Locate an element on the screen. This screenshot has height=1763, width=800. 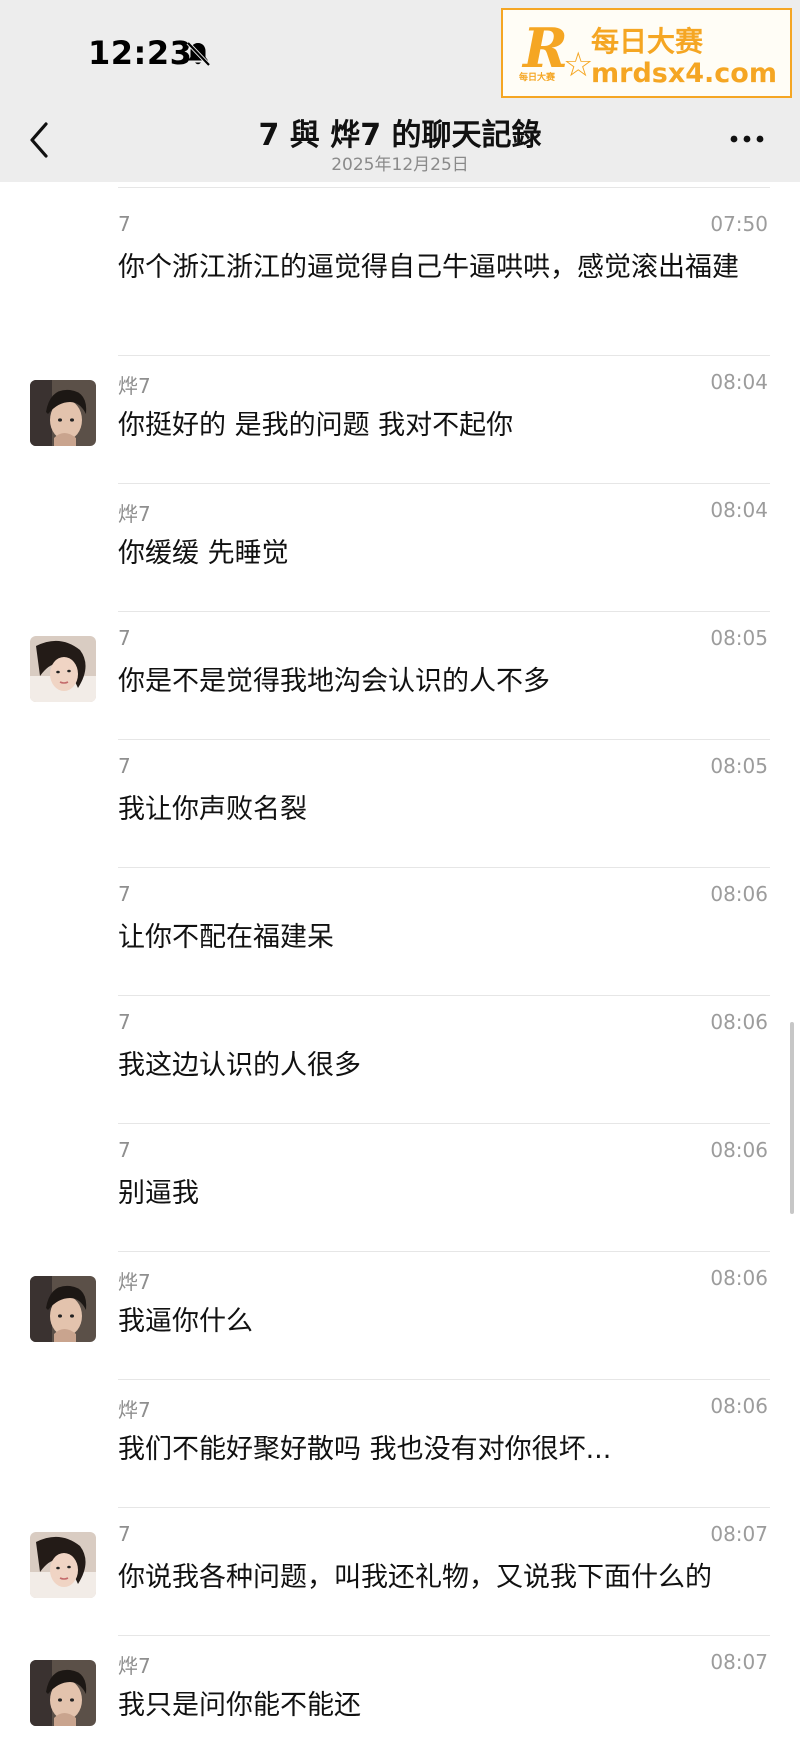
message-time: 07:50 is located at coordinates (739, 224).